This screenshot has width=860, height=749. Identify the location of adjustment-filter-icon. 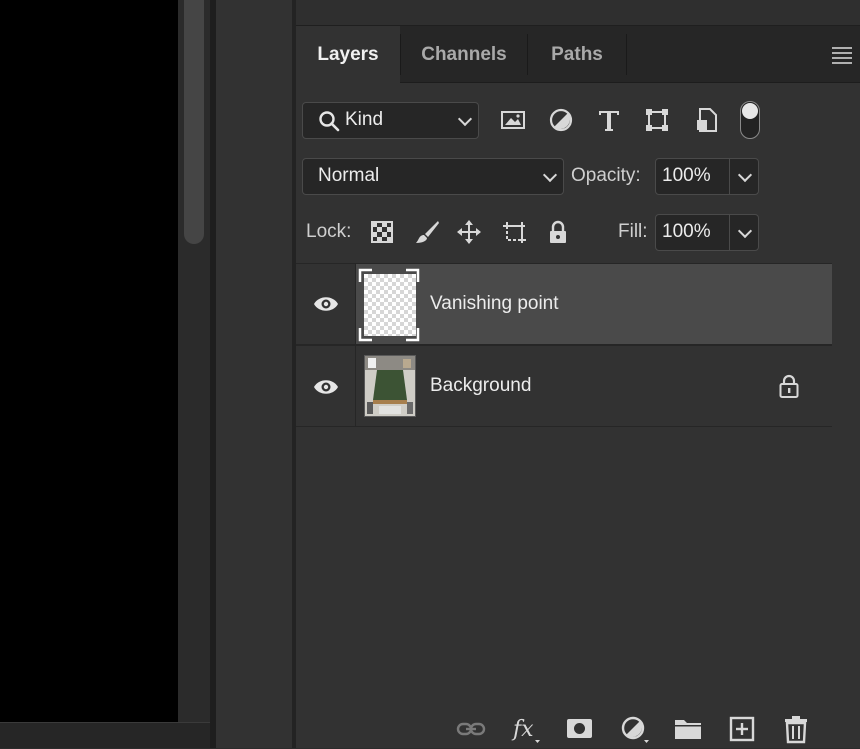
(561, 120).